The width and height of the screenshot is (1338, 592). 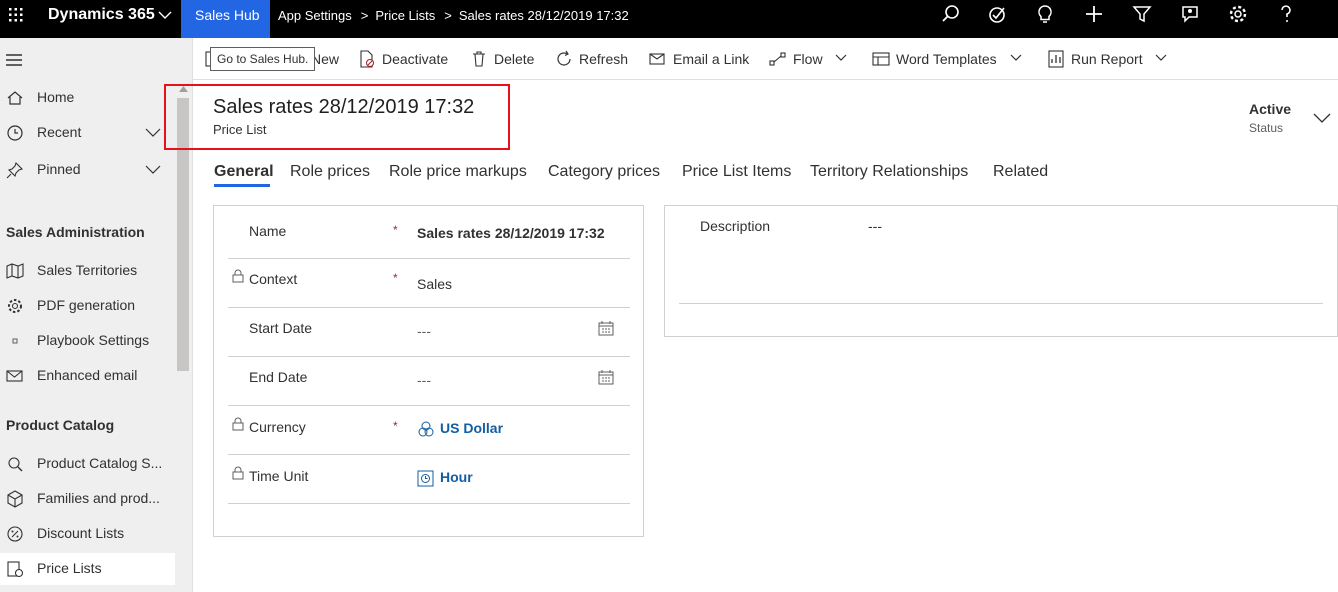 What do you see at coordinates (946, 59) in the screenshot?
I see `word-templates-label: Word Templates` at bounding box center [946, 59].